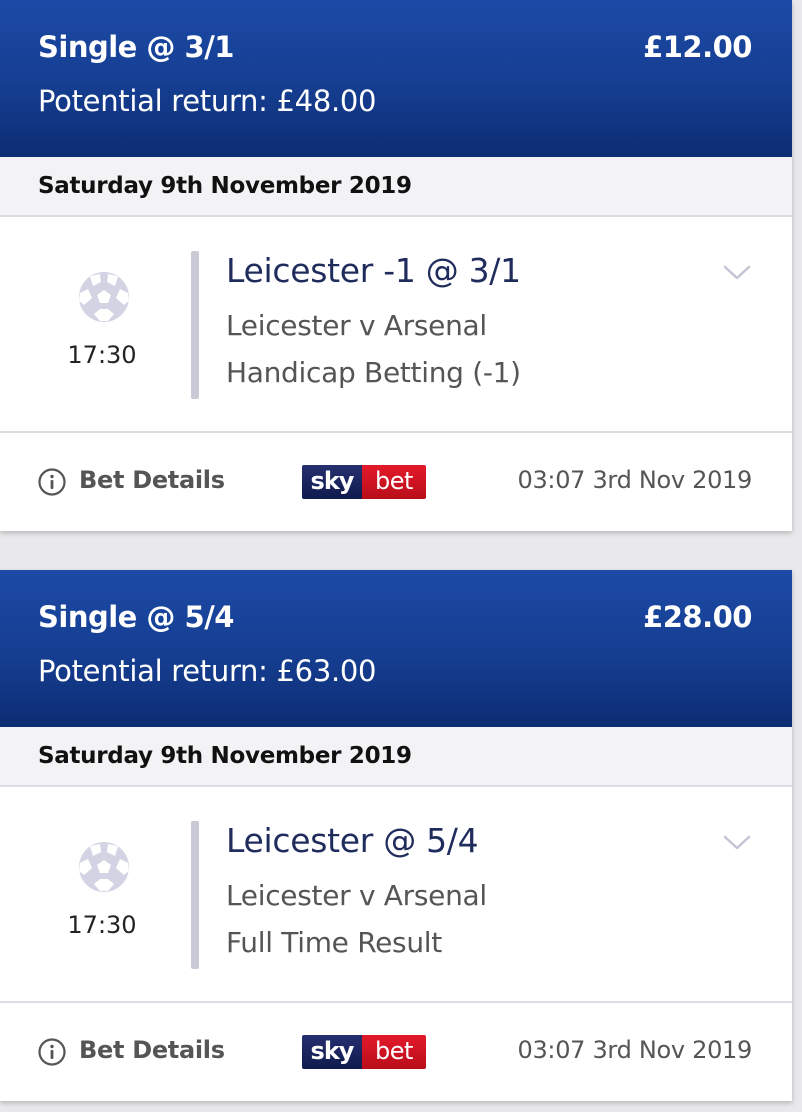 The width and height of the screenshot is (802, 1112). I want to click on stake-amount: £12.00, so click(697, 47).